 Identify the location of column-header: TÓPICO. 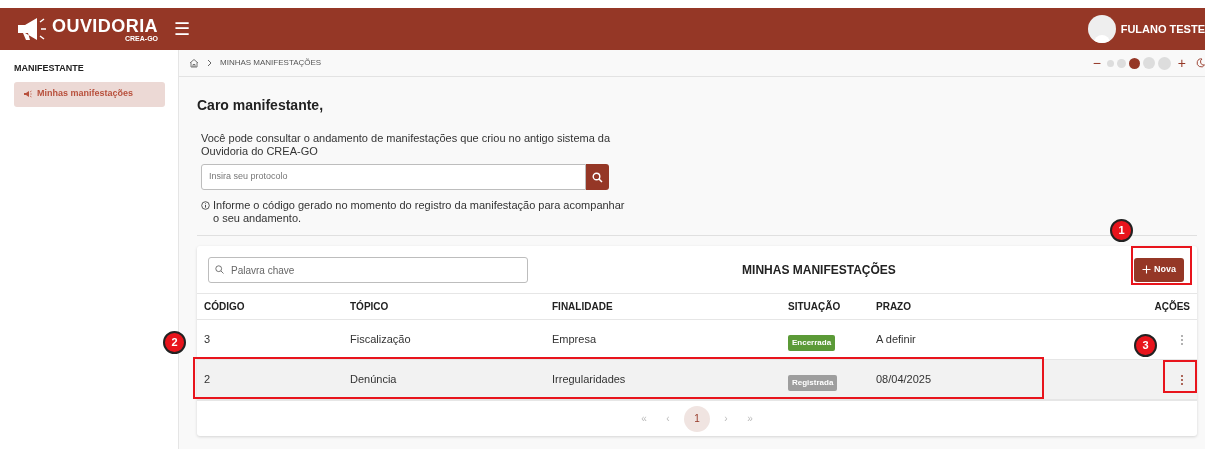
(370, 306).